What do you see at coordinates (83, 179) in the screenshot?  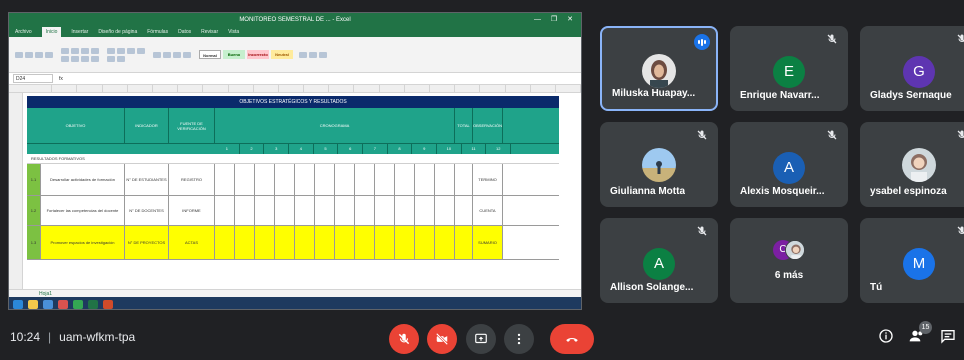 I see `row-objective: Desarrollar actividades de formación` at bounding box center [83, 179].